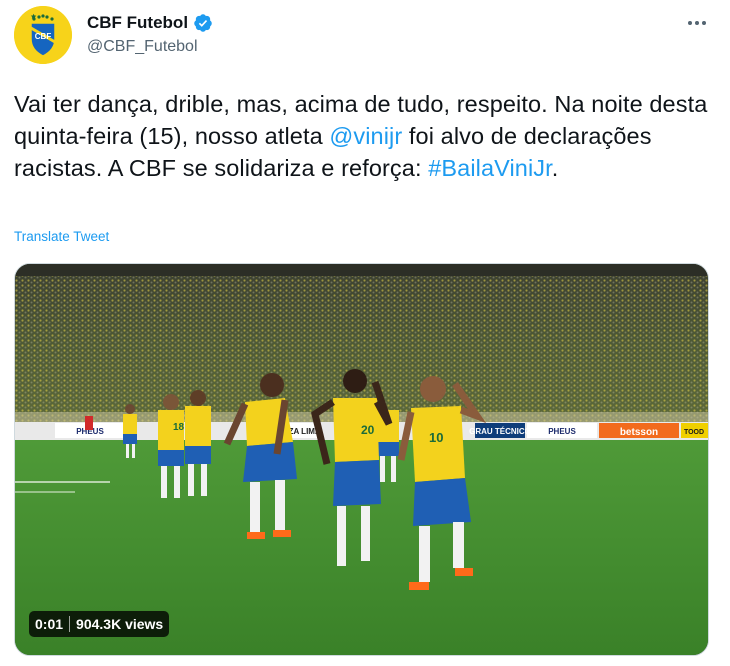 The width and height of the screenshot is (730, 666). I want to click on mention-link: @vinijr, so click(365, 136).